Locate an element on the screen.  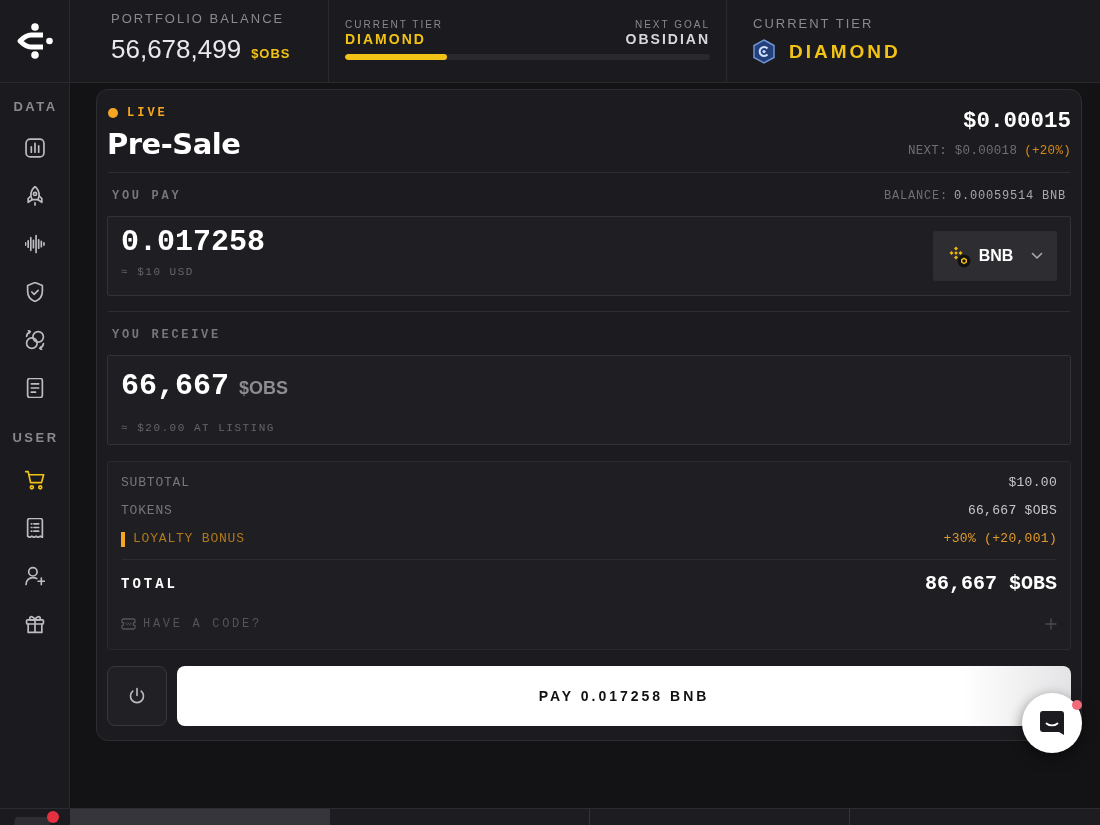
rocket-icon is located at coordinates (34, 196).